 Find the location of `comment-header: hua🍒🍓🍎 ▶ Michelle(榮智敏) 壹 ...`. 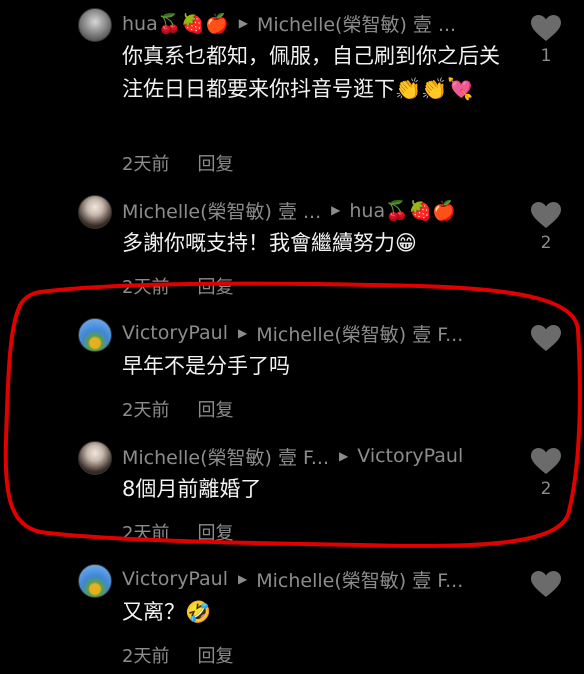

comment-header: hua🍒🍓🍎 ▶ Michelle(榮智敏) 壹 ... is located at coordinates (289, 23).